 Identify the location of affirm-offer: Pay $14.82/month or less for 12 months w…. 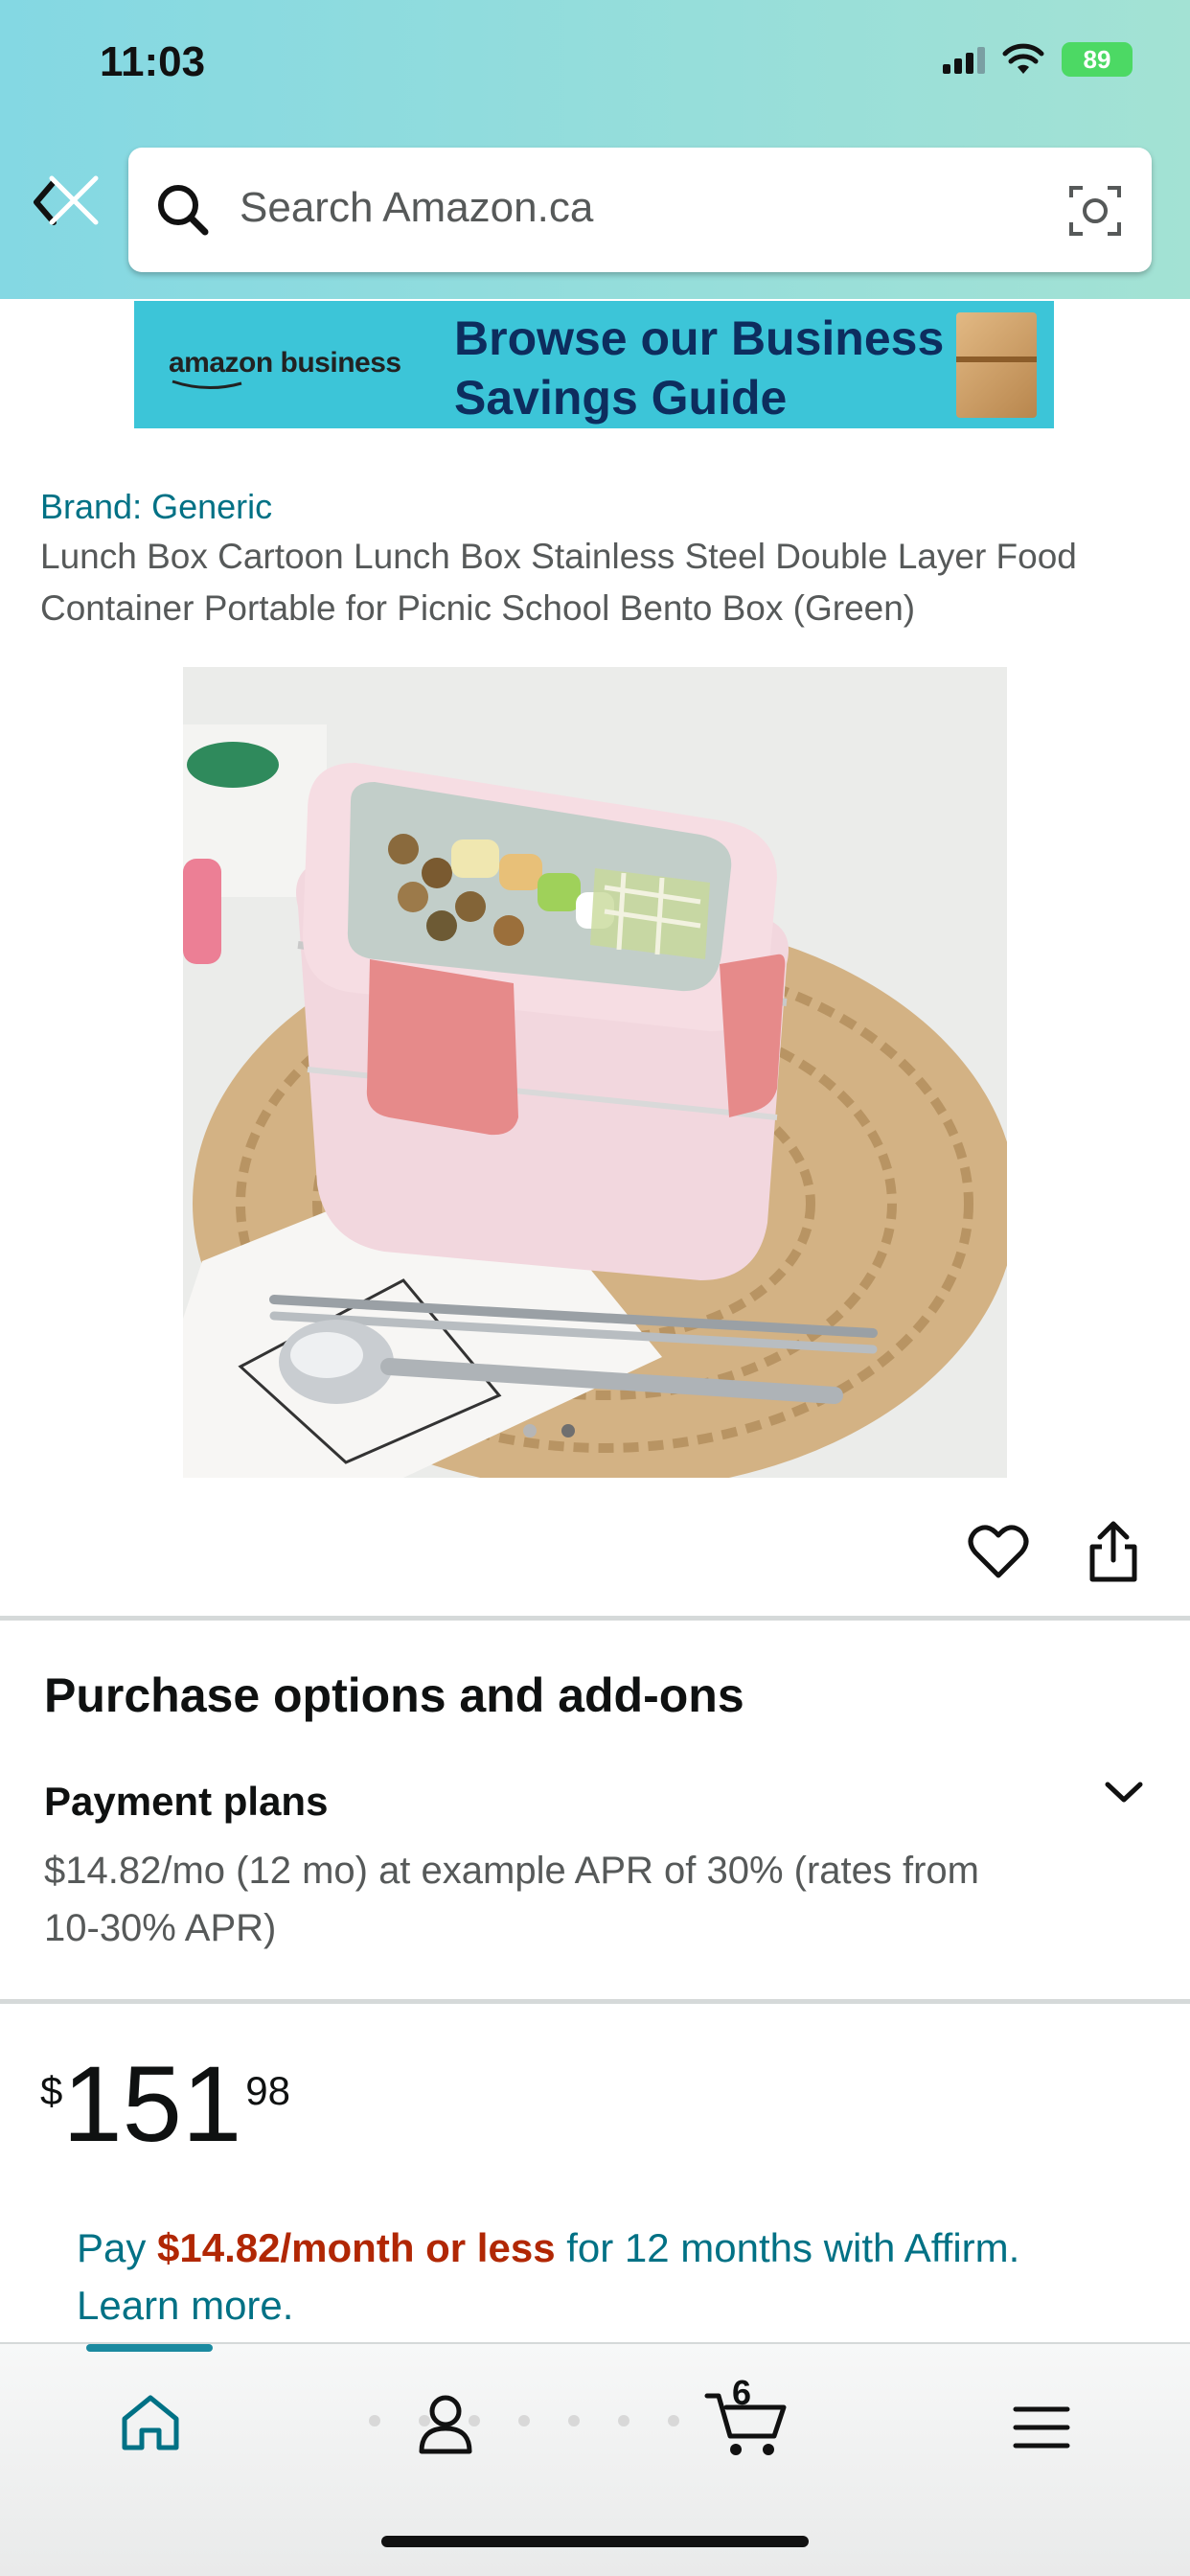
(585, 2277).